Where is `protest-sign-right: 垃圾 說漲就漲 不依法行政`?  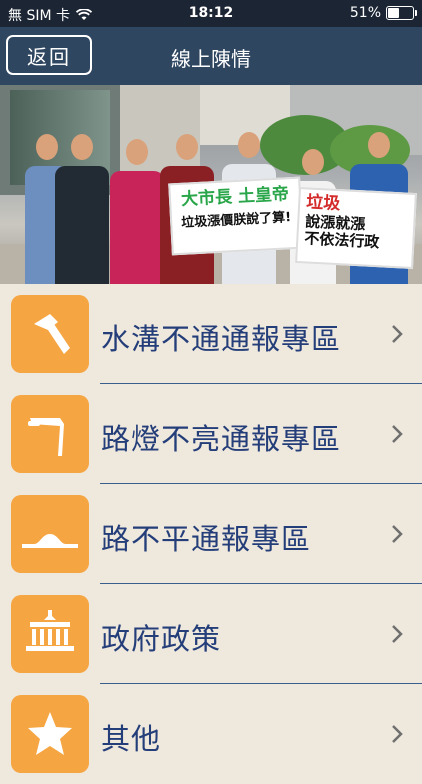 protest-sign-right: 垃圾 說漲就漲 不依法行政 is located at coordinates (356, 228).